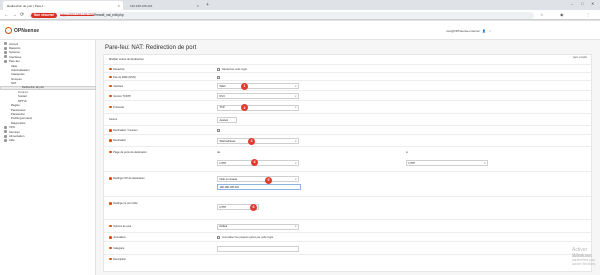 This screenshot has height=275, width=600. Describe the element at coordinates (122, 77) in the screenshot. I see `label-no-rdr: Pas de RDR (NON)` at that location.